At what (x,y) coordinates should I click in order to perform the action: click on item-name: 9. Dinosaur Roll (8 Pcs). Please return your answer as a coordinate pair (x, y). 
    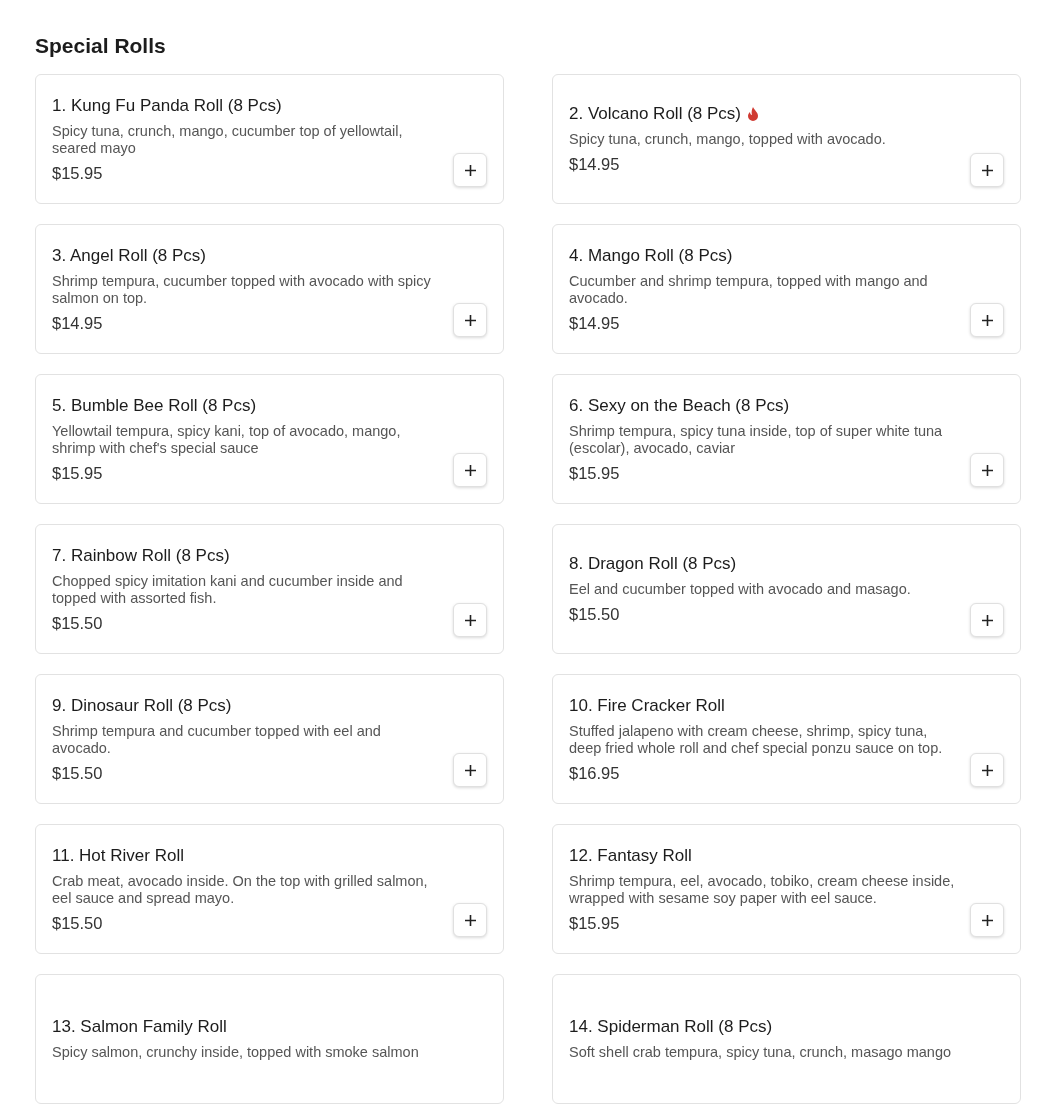
    Looking at the image, I should click on (142, 705).